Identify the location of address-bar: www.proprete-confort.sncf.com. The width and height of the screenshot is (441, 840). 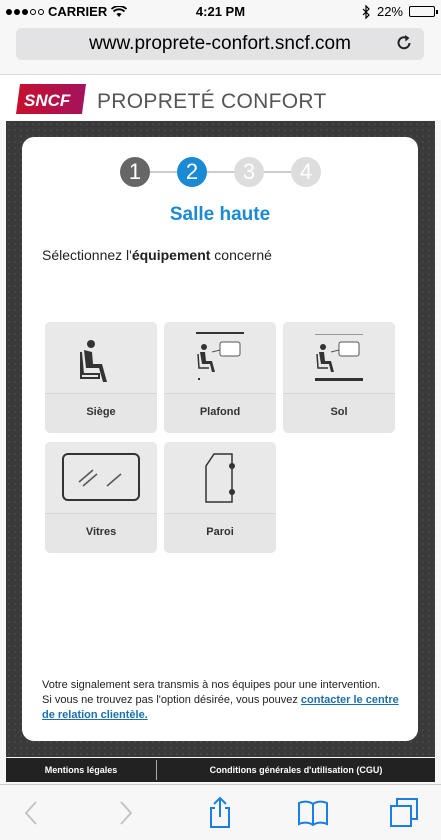
(220, 44).